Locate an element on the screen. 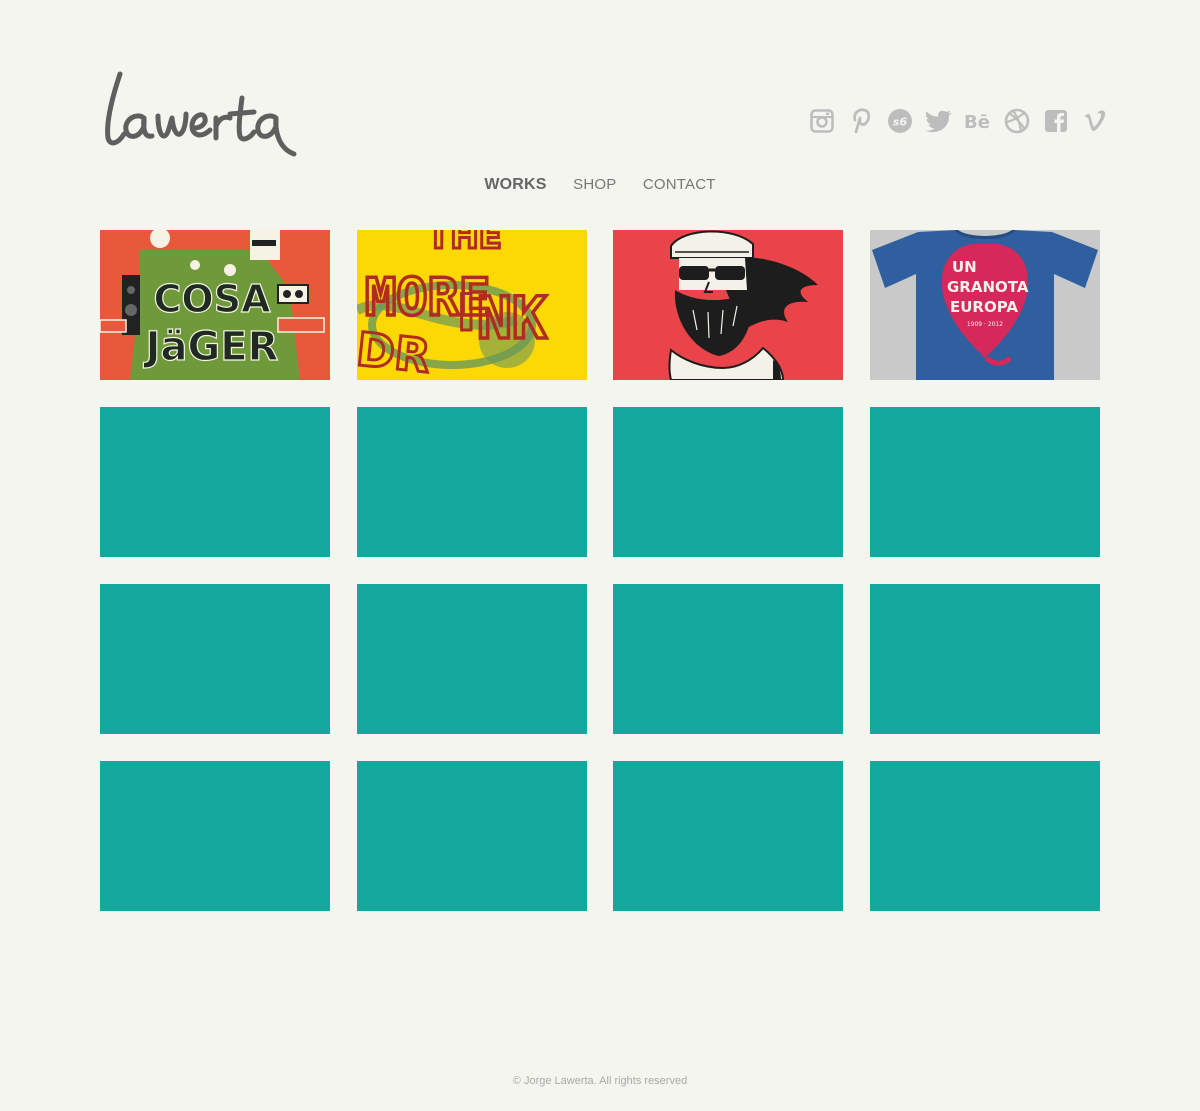  behance-icon: Bē is located at coordinates (978, 121).